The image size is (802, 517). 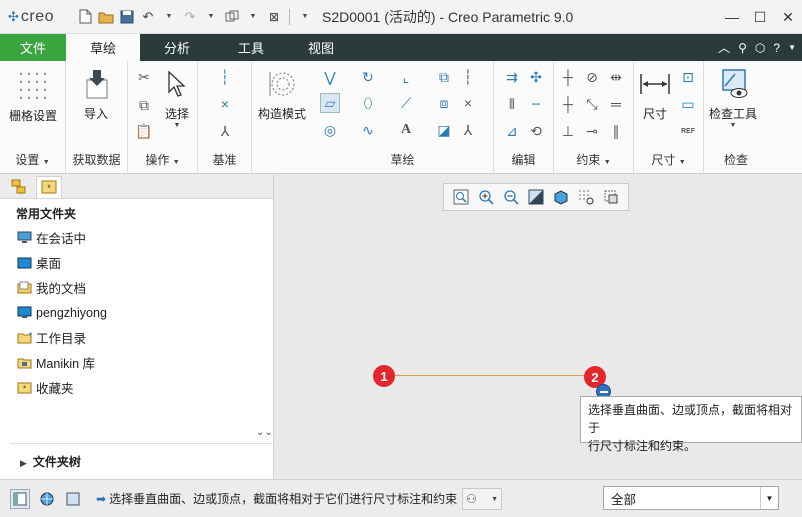 I want to click on baseline-icon: ▭, so click(x=688, y=104).